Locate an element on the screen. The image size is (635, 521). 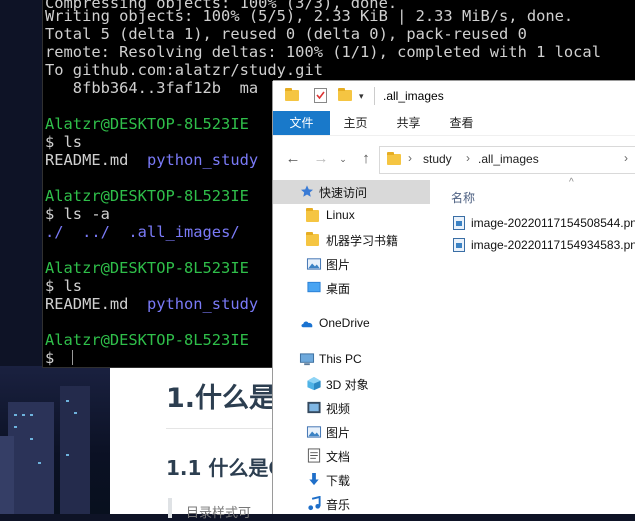
tab-file: 文件 is located at coordinates (301, 123).